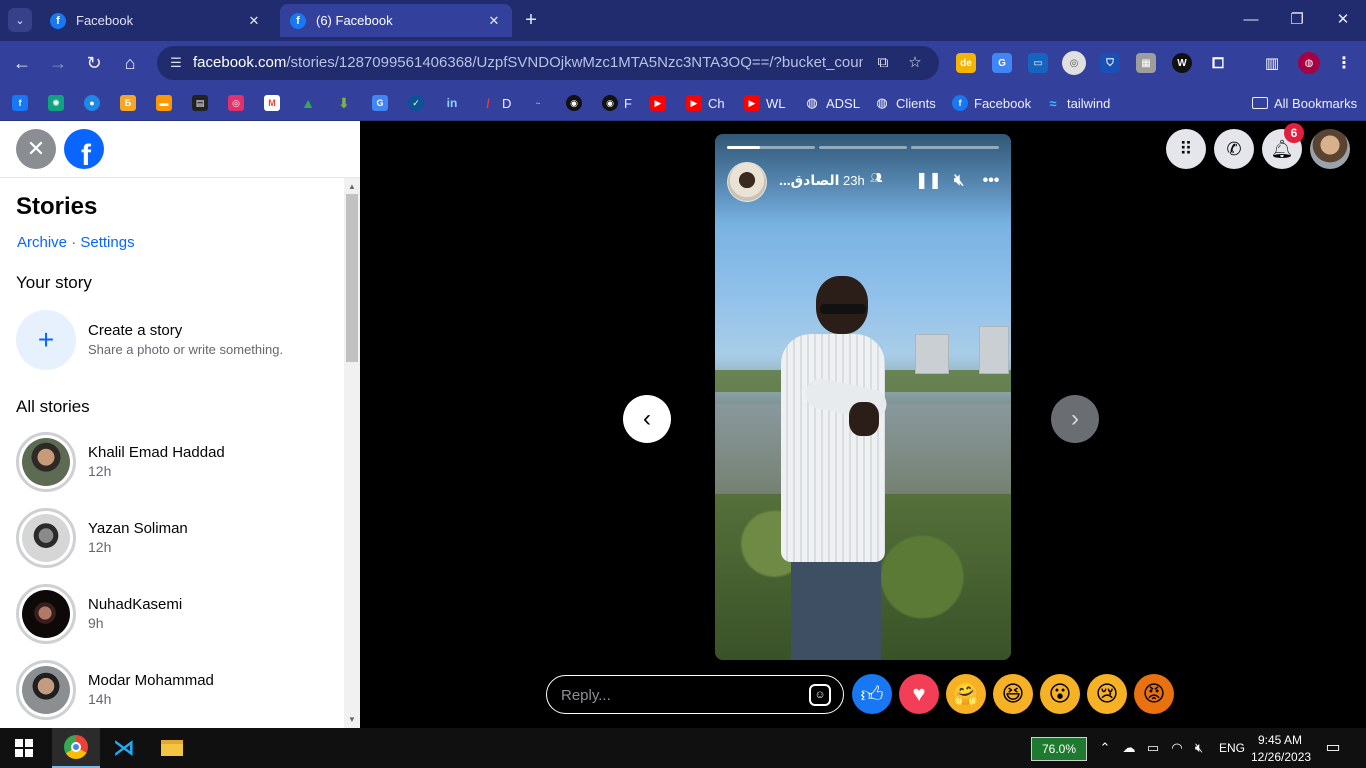 This screenshot has height=768, width=1366. I want to click on taskbar-chrome, so click(76, 748).